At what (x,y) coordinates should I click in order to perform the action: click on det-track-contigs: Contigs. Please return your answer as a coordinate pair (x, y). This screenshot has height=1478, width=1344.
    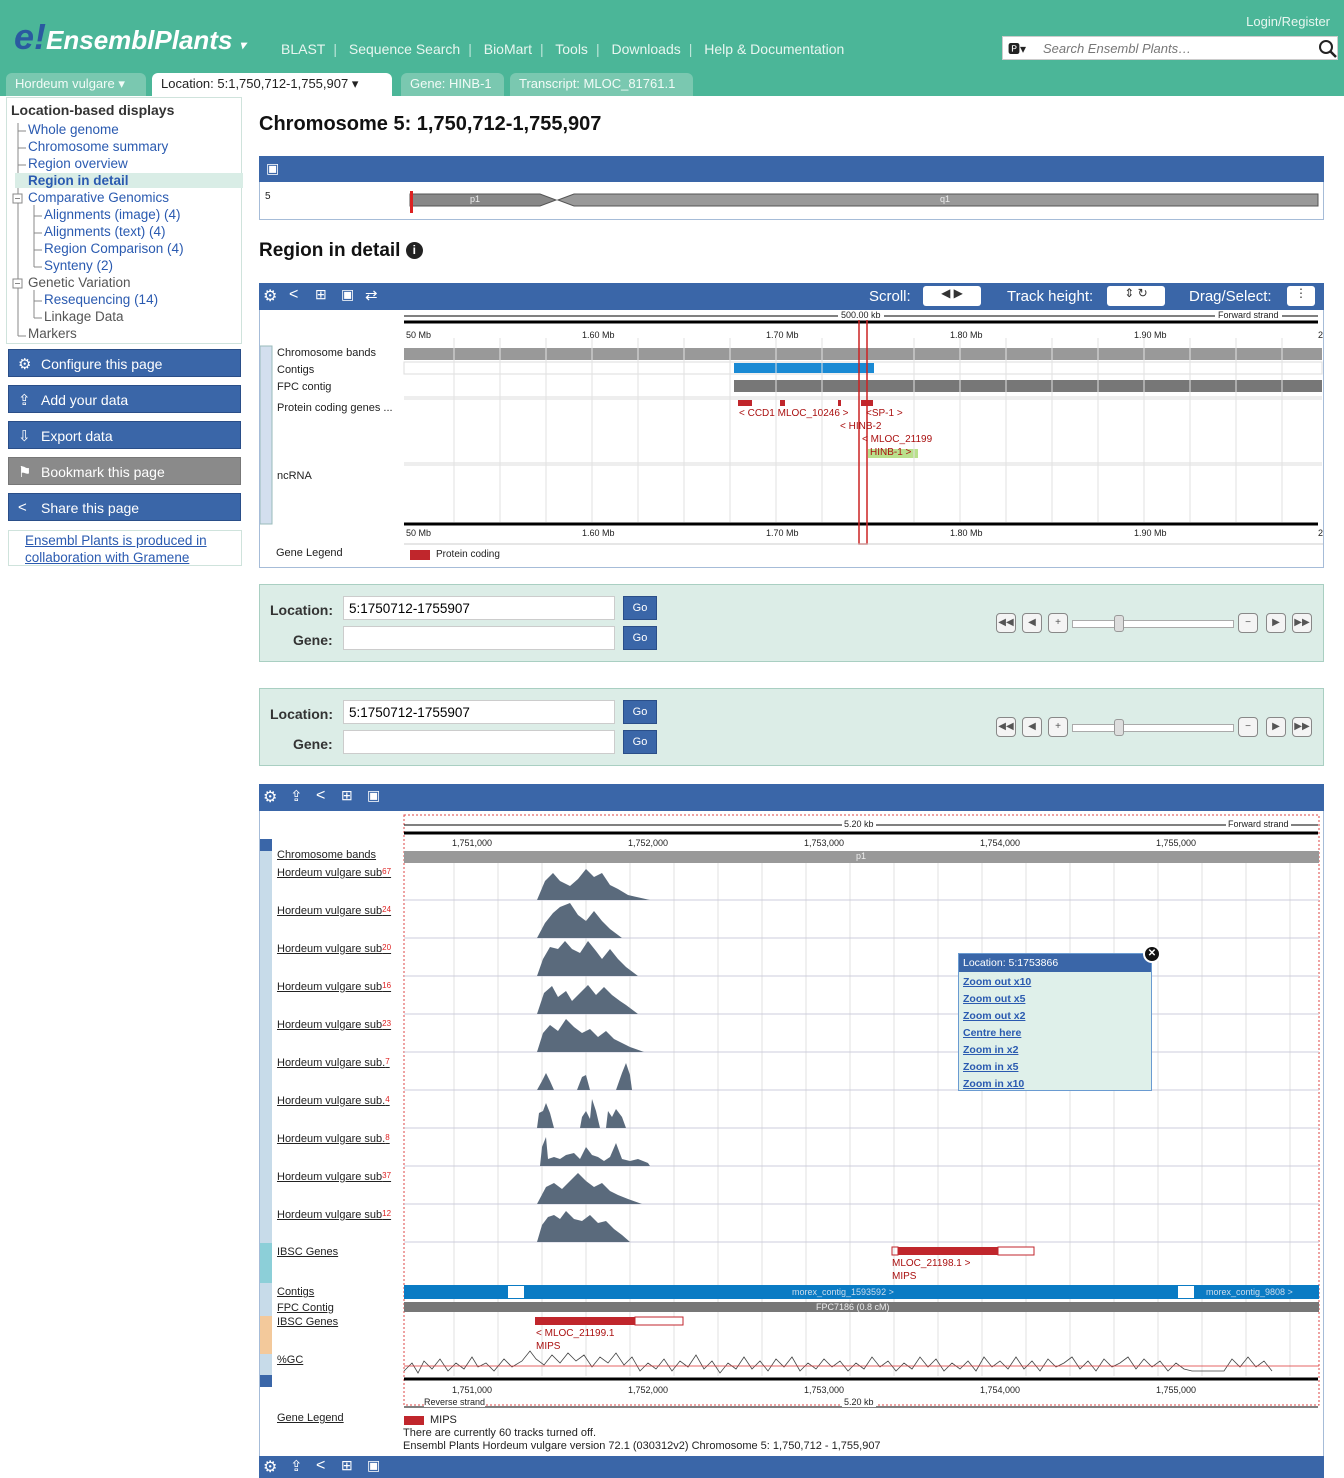
    Looking at the image, I should click on (295, 1292).